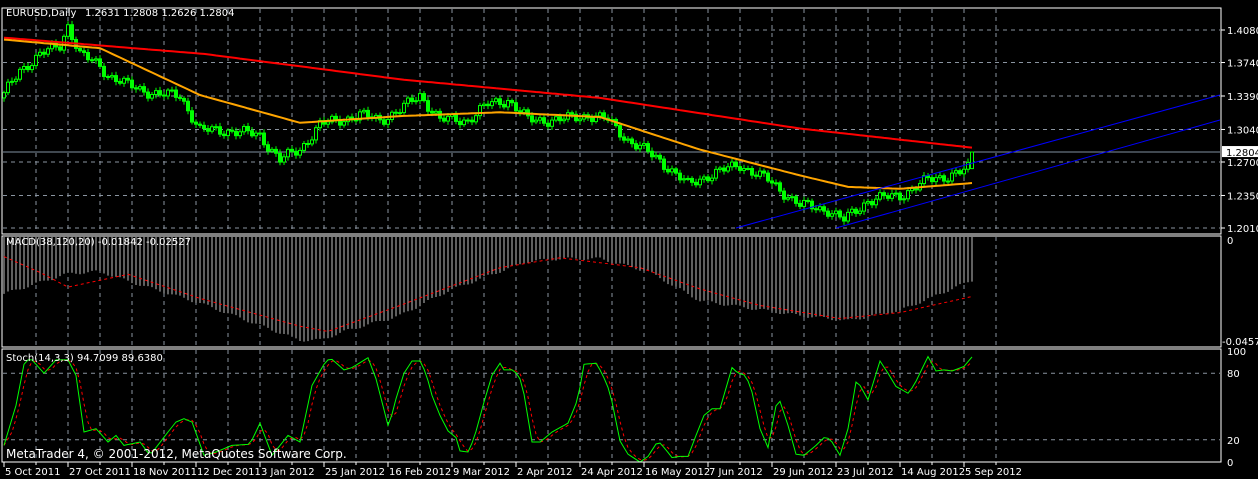  Describe the element at coordinates (1233, 374) in the screenshot. I see `stoch-tick-label: 80` at that location.